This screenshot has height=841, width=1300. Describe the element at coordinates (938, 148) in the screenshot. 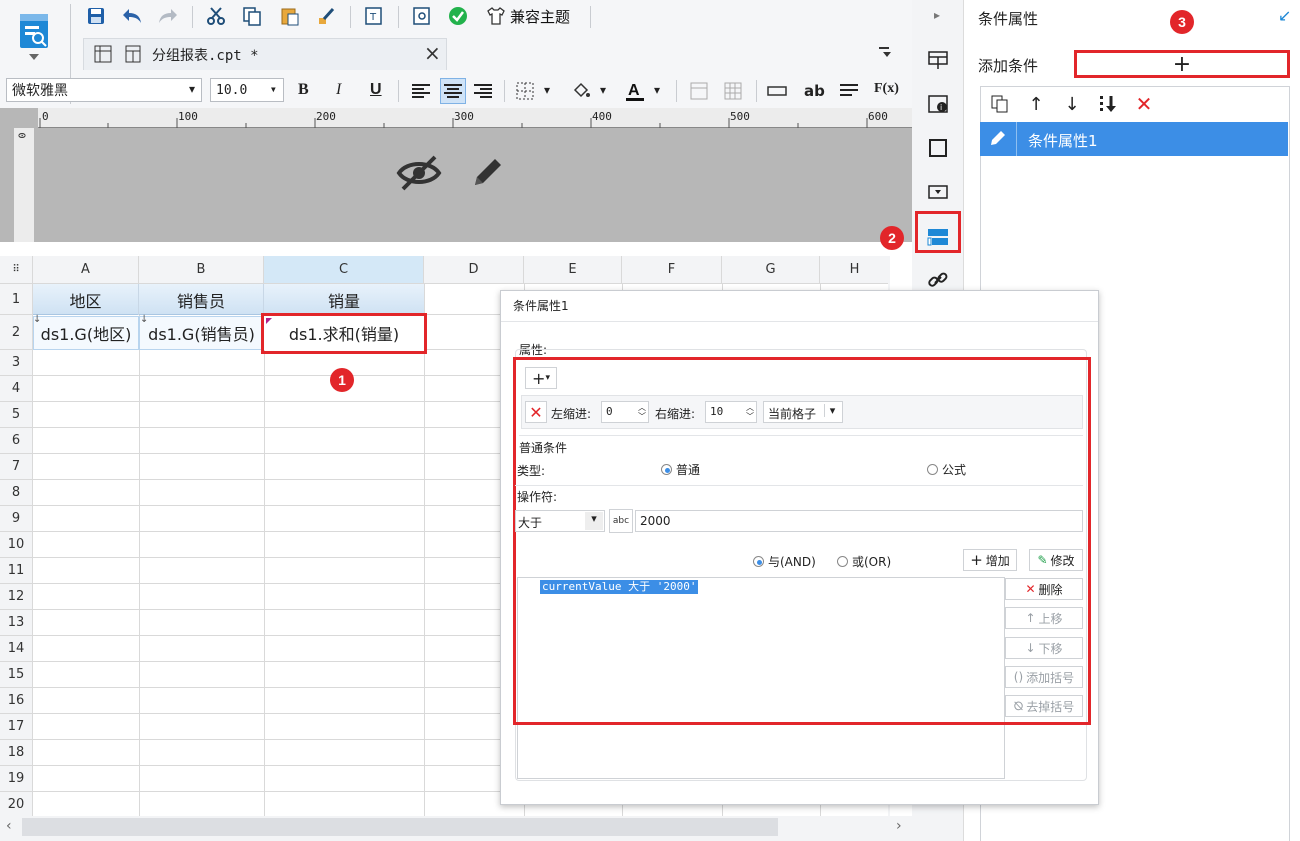

I see `cell-style-icon` at that location.